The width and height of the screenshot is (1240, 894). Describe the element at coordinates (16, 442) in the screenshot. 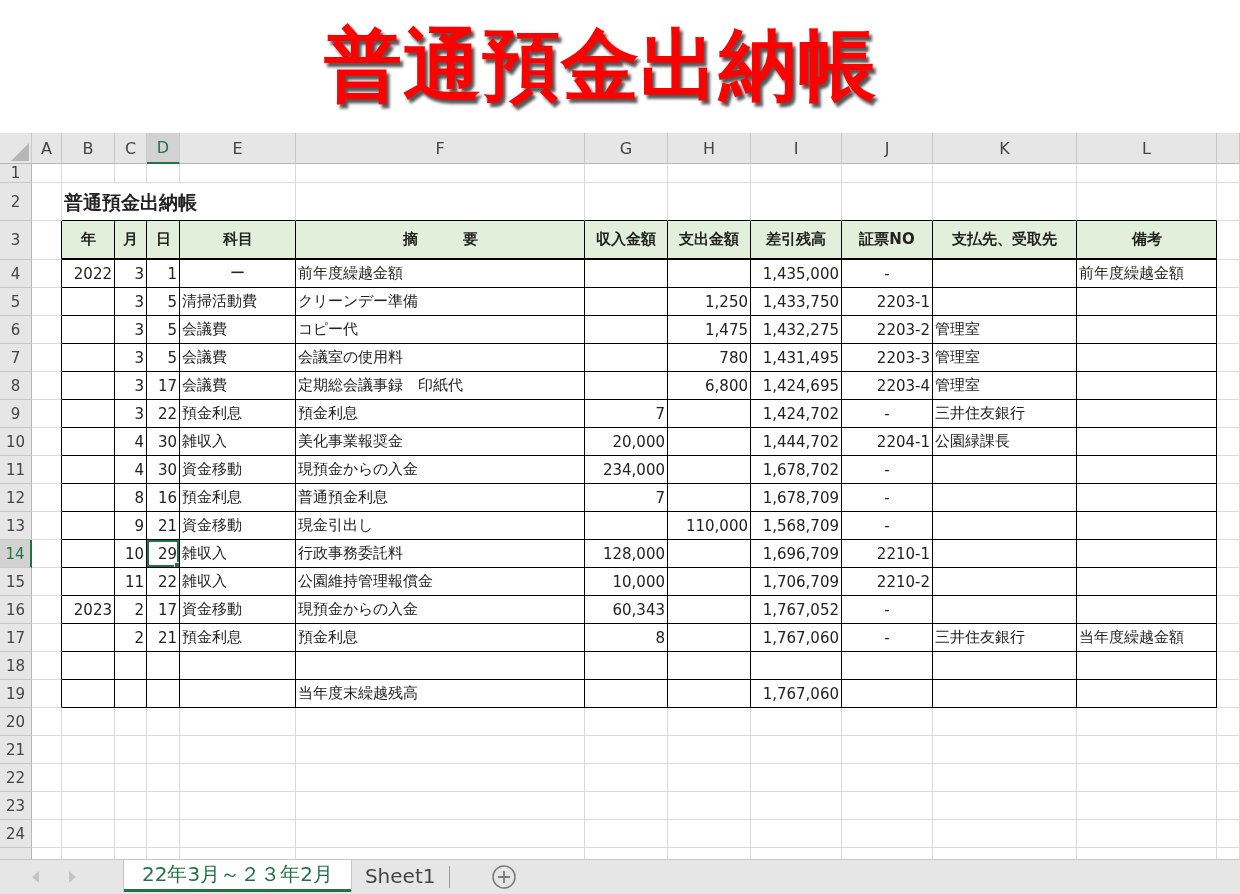

I see `row-header: 10` at that location.